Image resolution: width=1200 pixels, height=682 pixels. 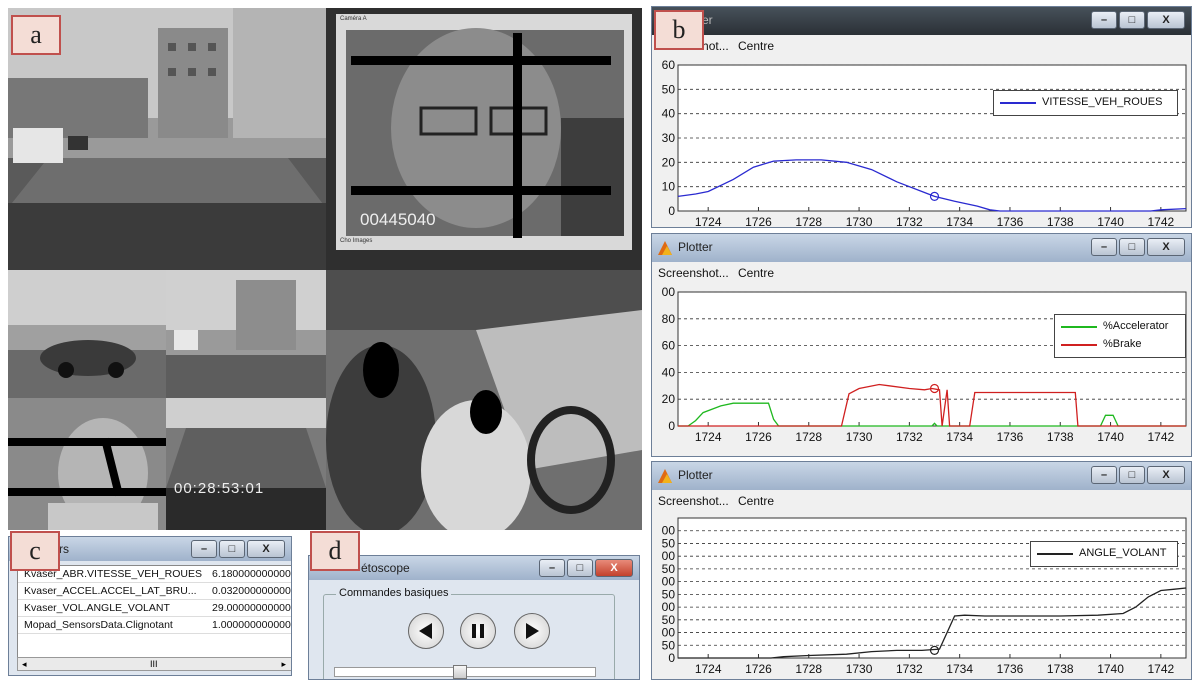 What do you see at coordinates (959, 221) in the screenshot?
I see `x-tick-label: 1734` at bounding box center [959, 221].